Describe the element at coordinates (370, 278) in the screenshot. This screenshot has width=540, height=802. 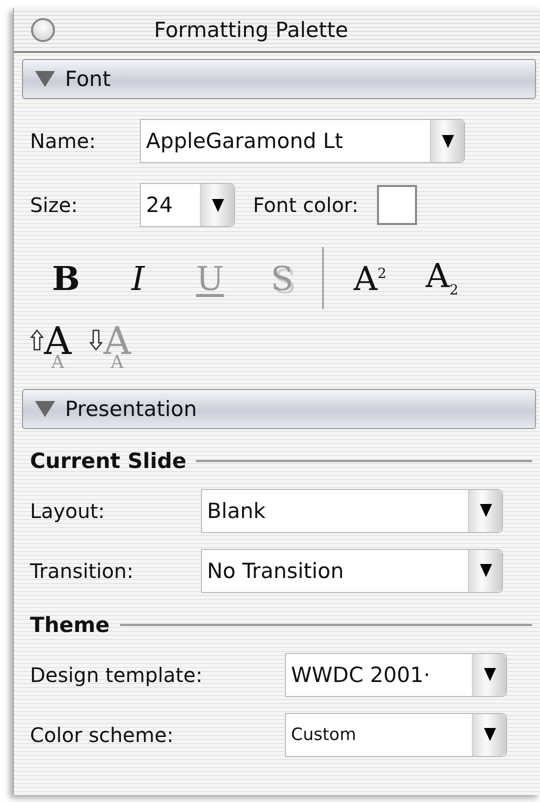
I see `style-button: A$^{2}$` at that location.